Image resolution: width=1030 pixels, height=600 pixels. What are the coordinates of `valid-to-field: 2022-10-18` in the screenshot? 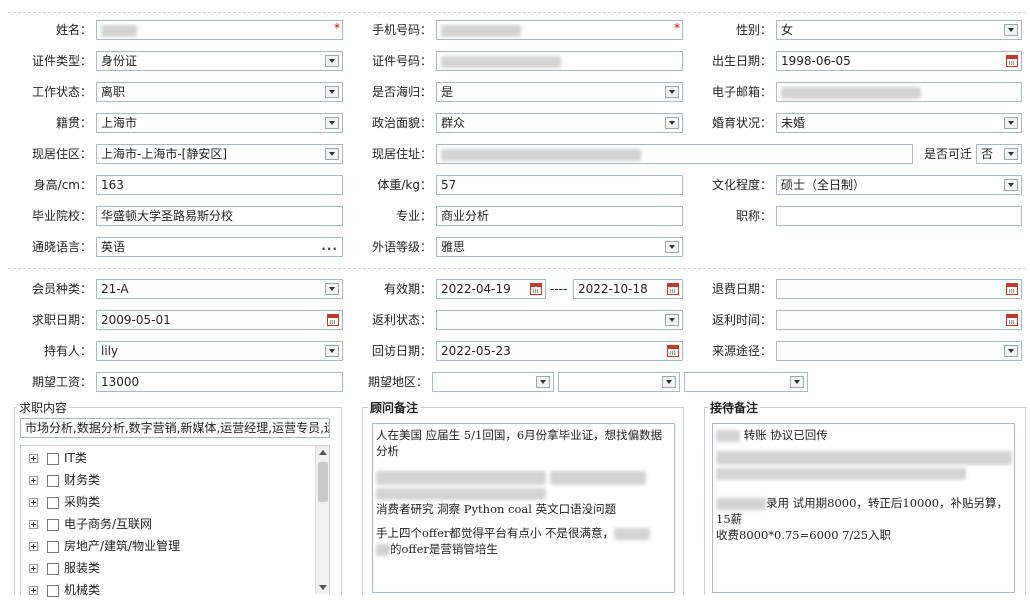 It's located at (628, 289).